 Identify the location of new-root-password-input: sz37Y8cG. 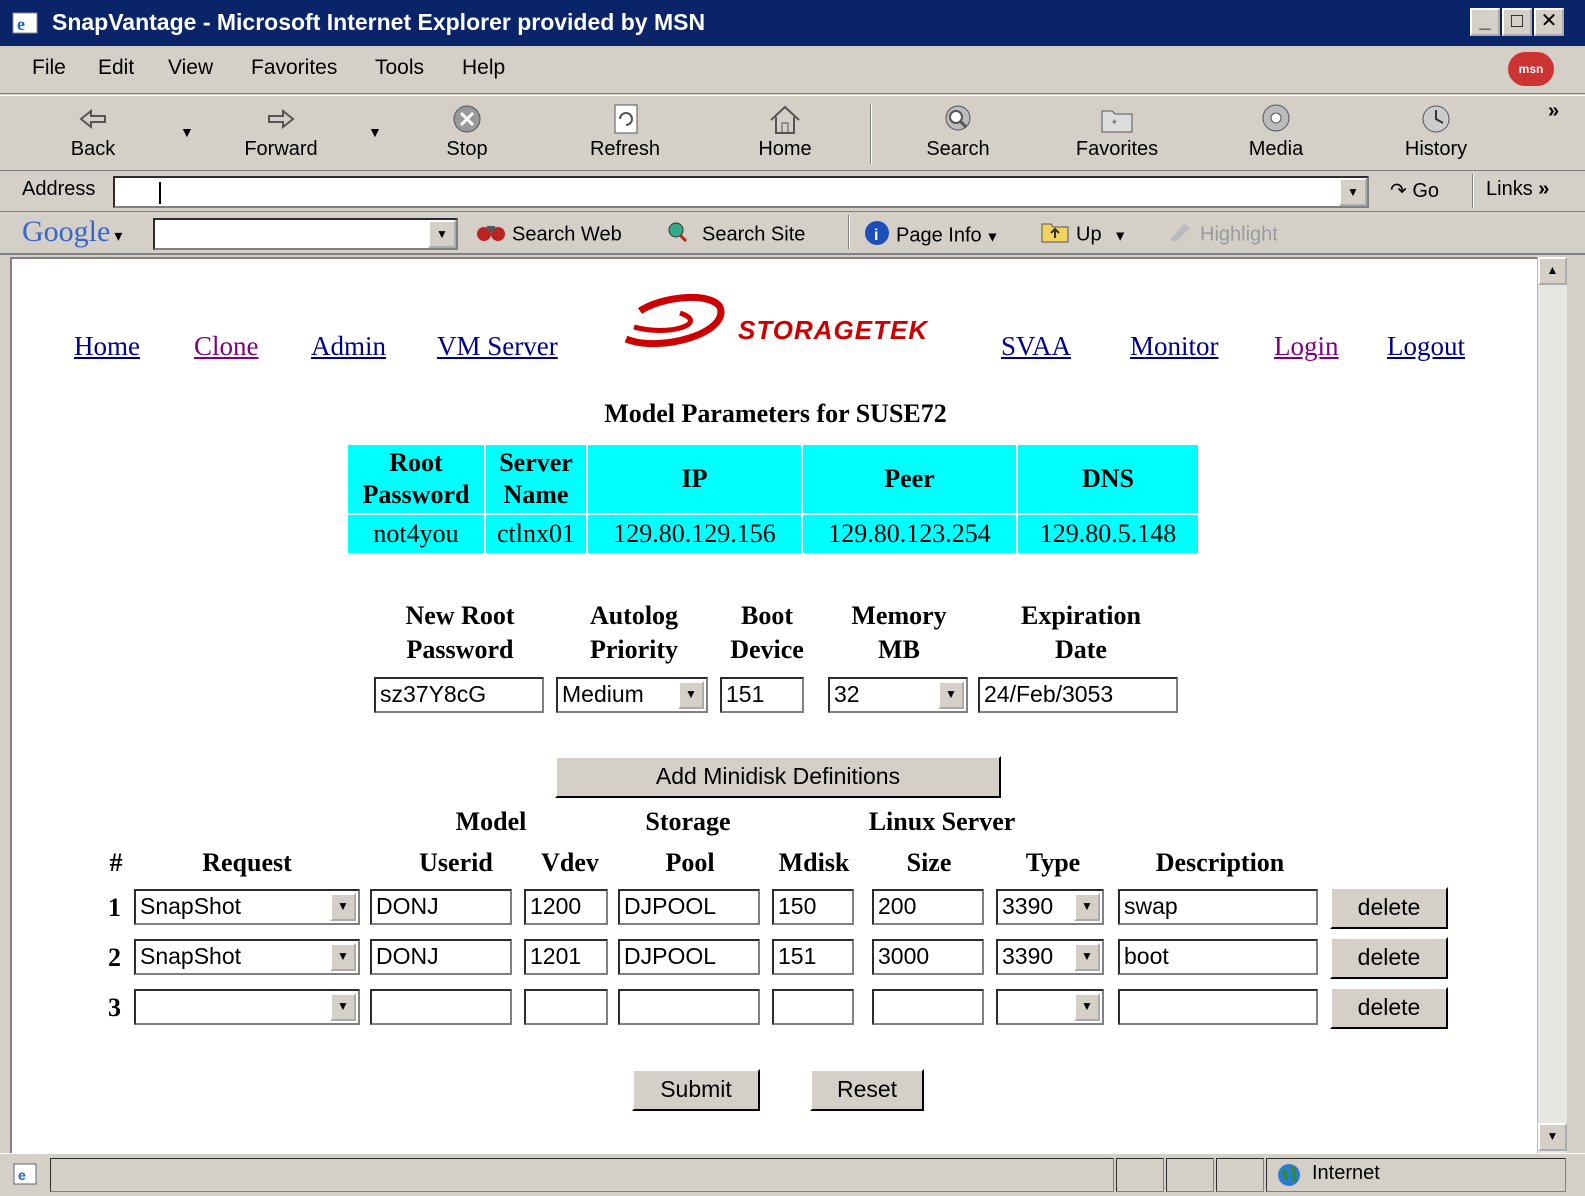
(459, 695).